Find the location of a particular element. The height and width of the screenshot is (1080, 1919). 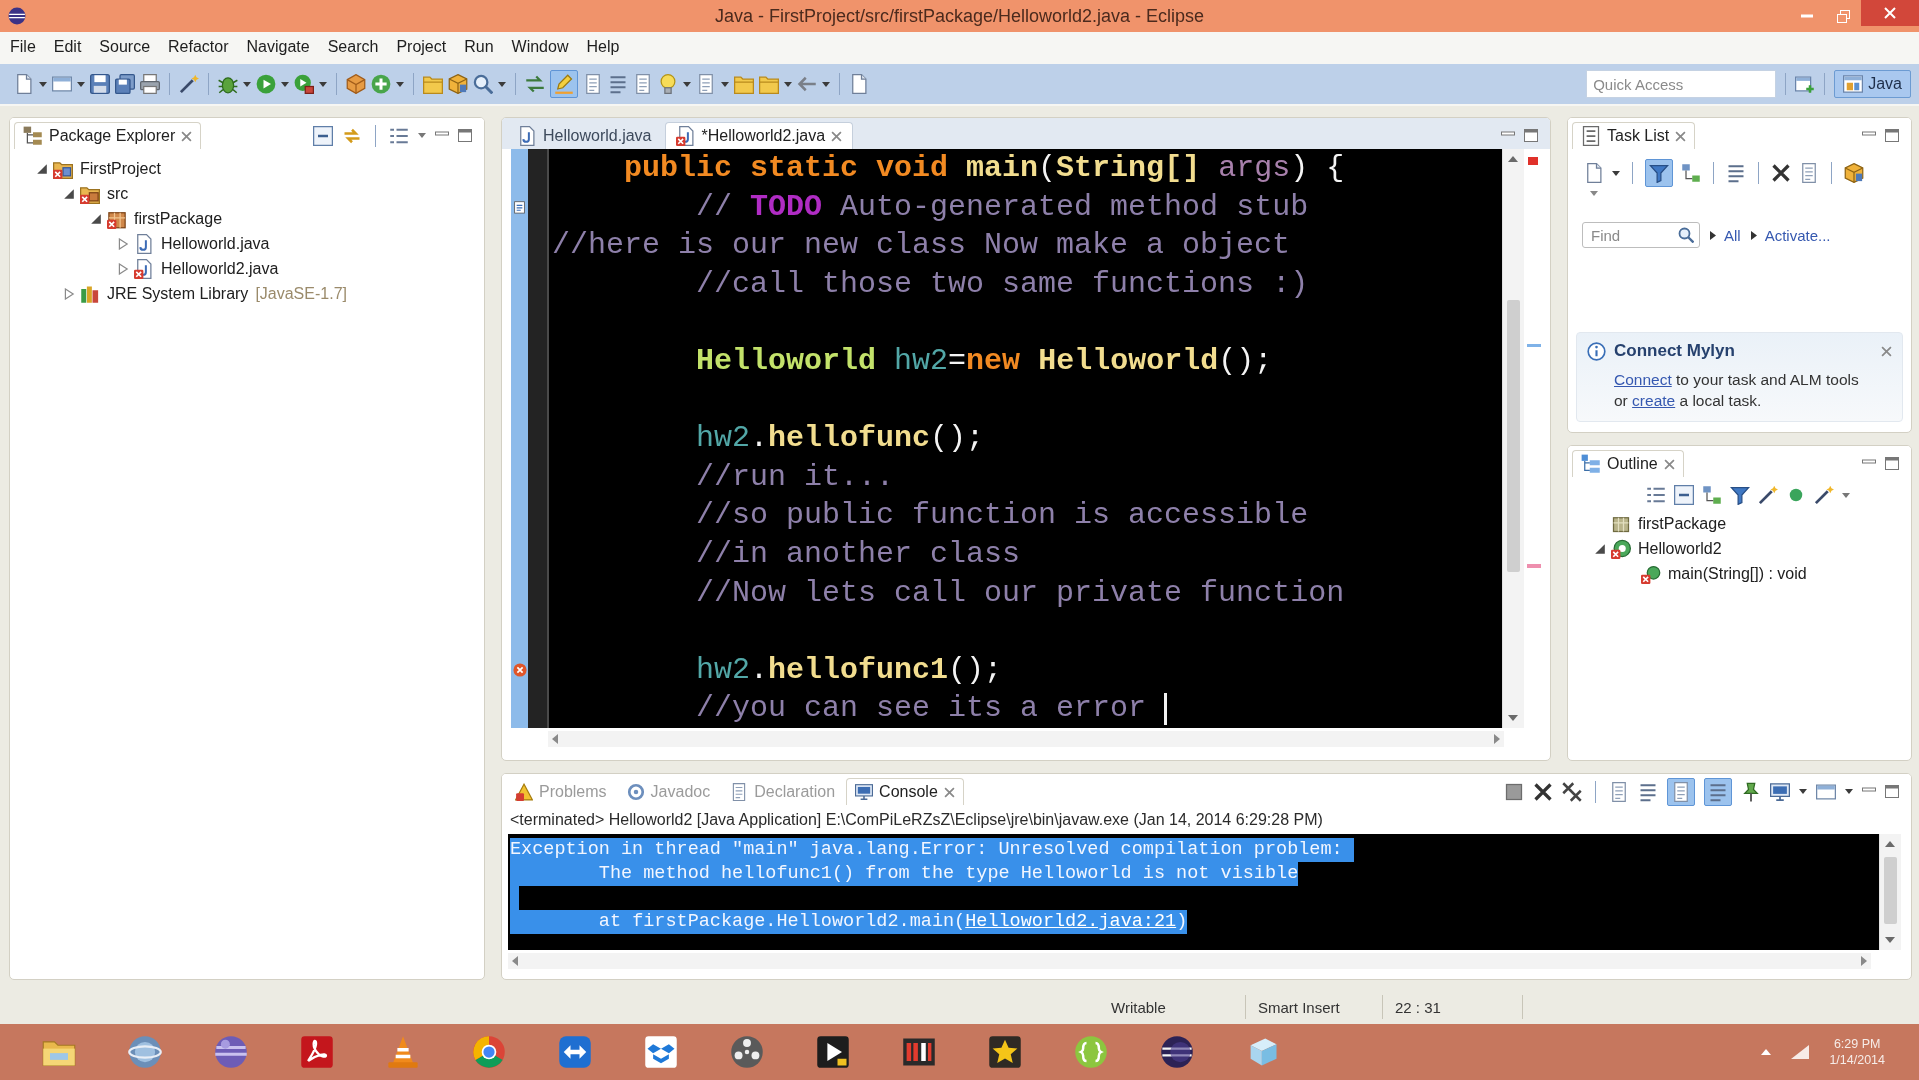

menu-item: Source is located at coordinates (125, 47).